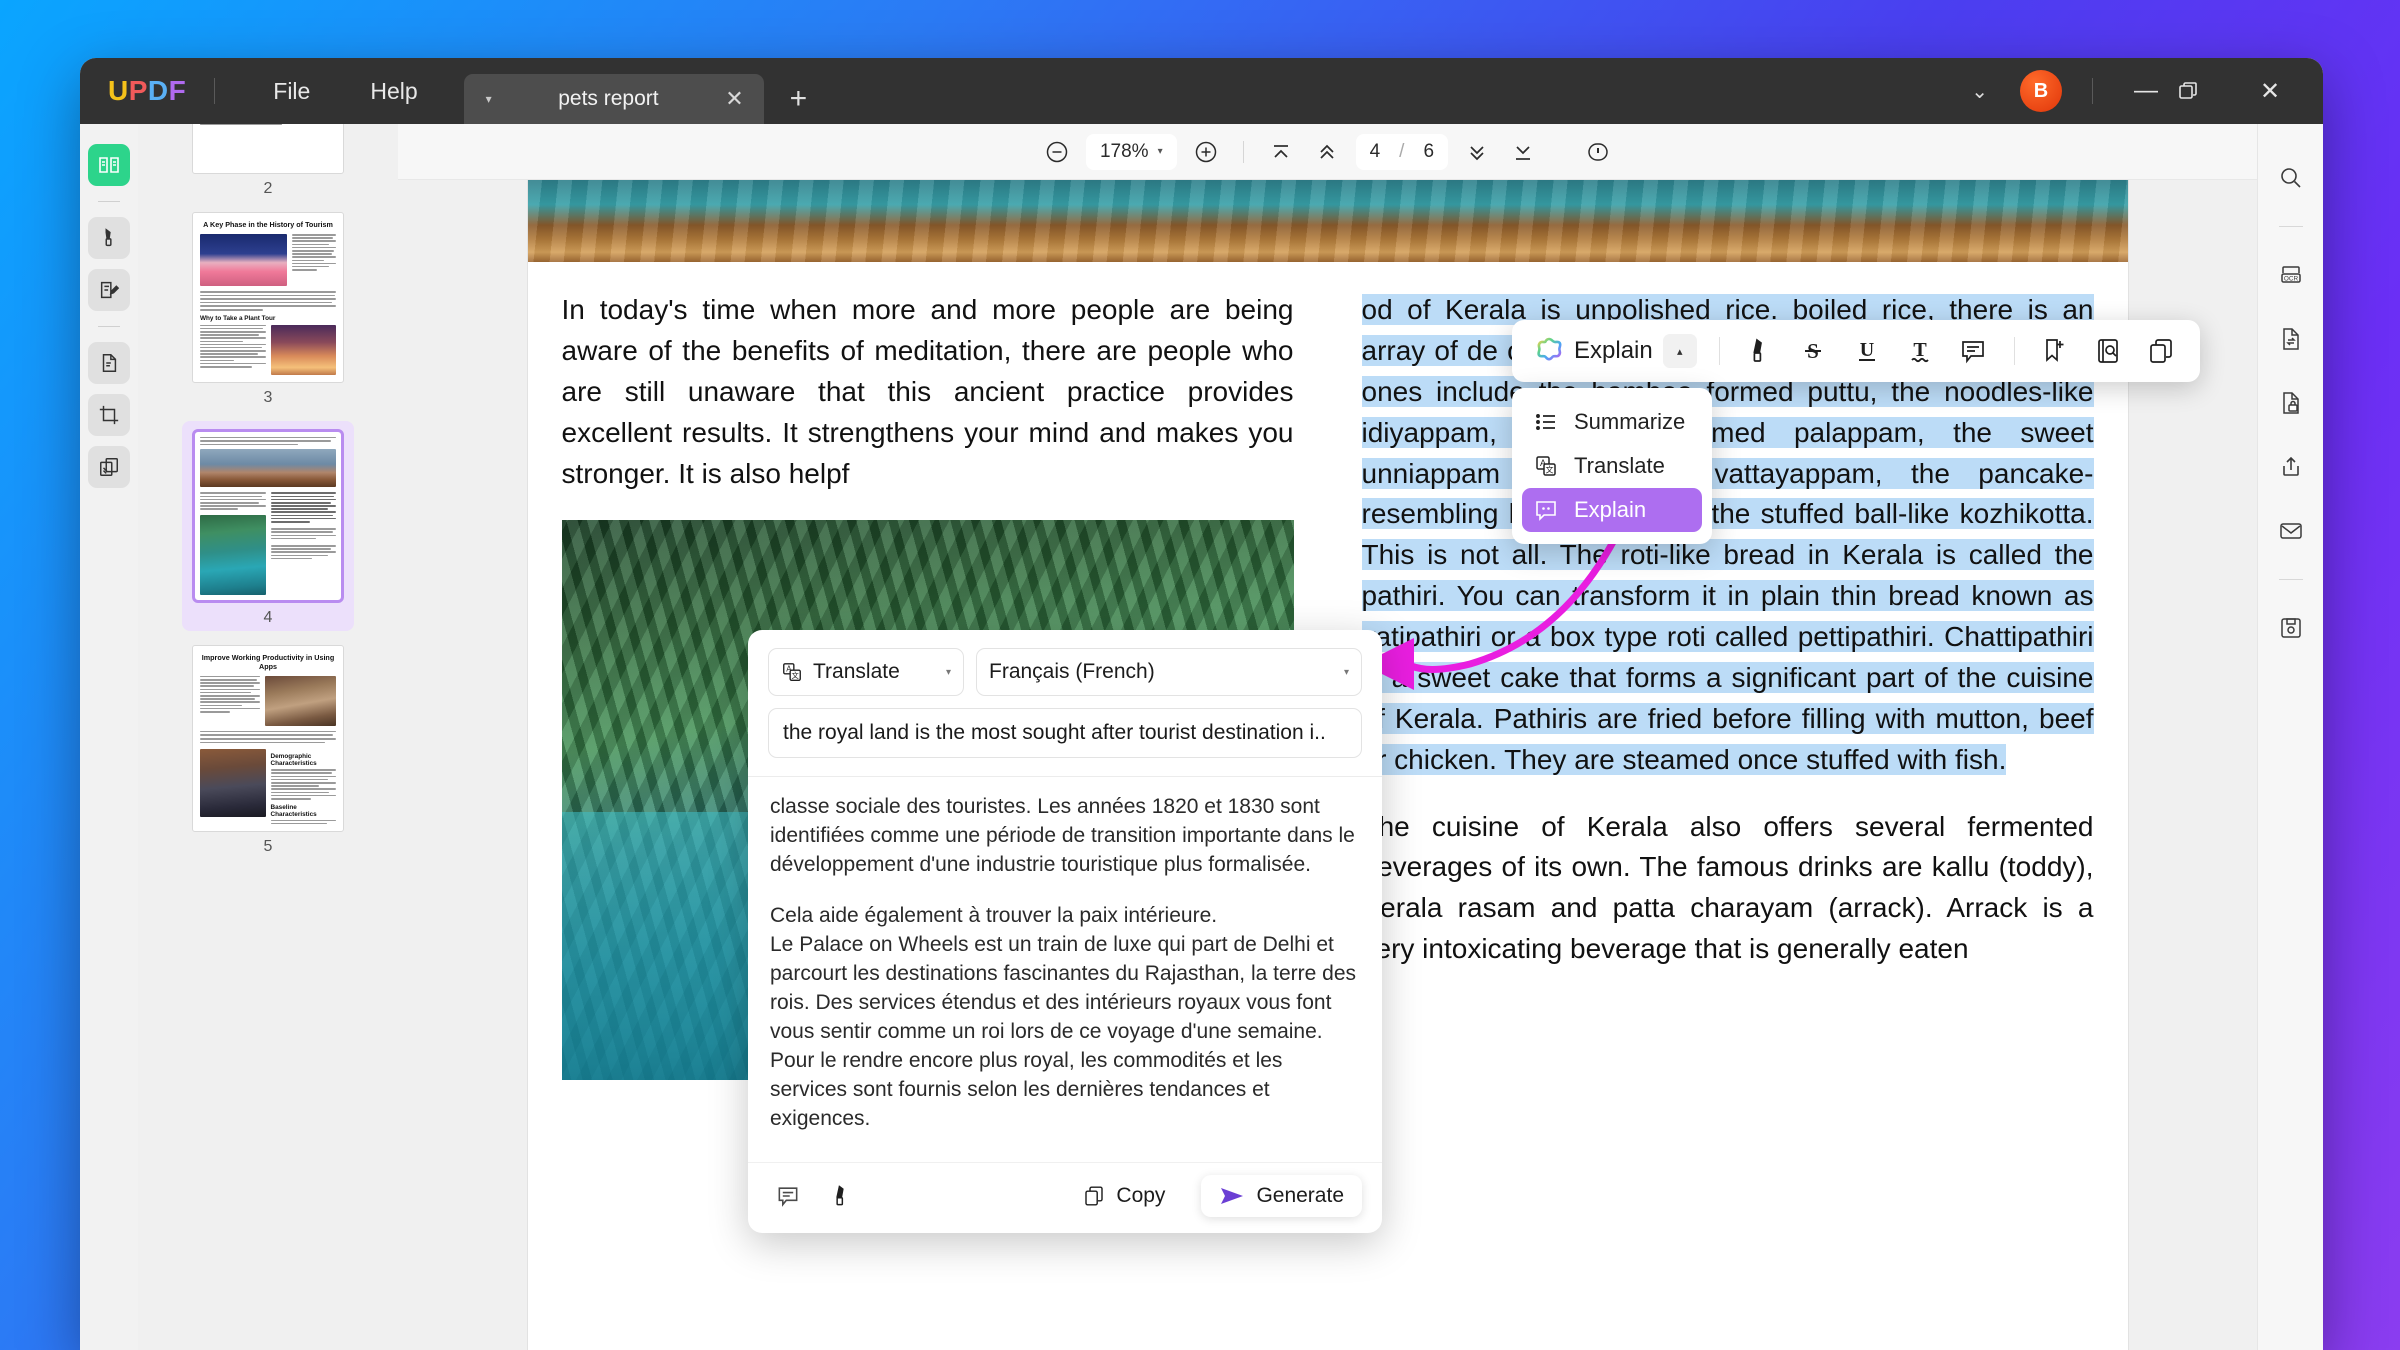 This screenshot has width=2400, height=1350. Describe the element at coordinates (1232, 1195) in the screenshot. I see `send-icon` at that location.